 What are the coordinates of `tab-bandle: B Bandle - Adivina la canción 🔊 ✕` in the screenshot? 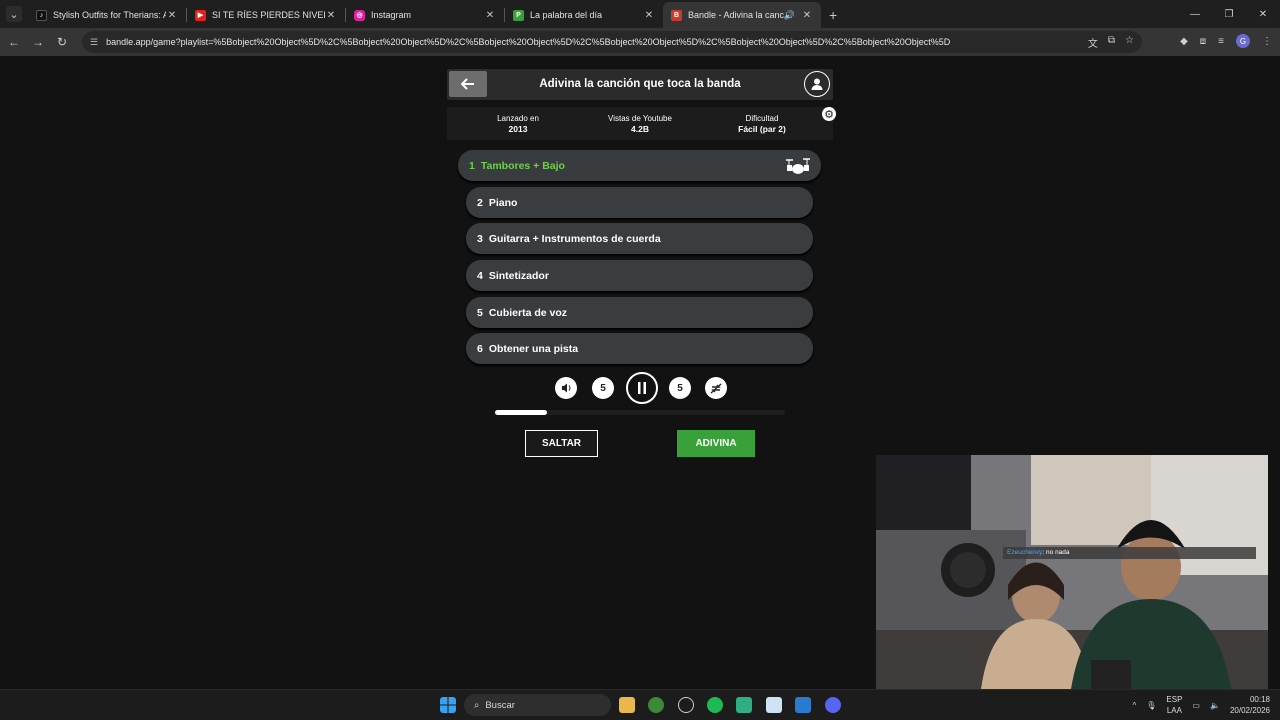 It's located at (742, 15).